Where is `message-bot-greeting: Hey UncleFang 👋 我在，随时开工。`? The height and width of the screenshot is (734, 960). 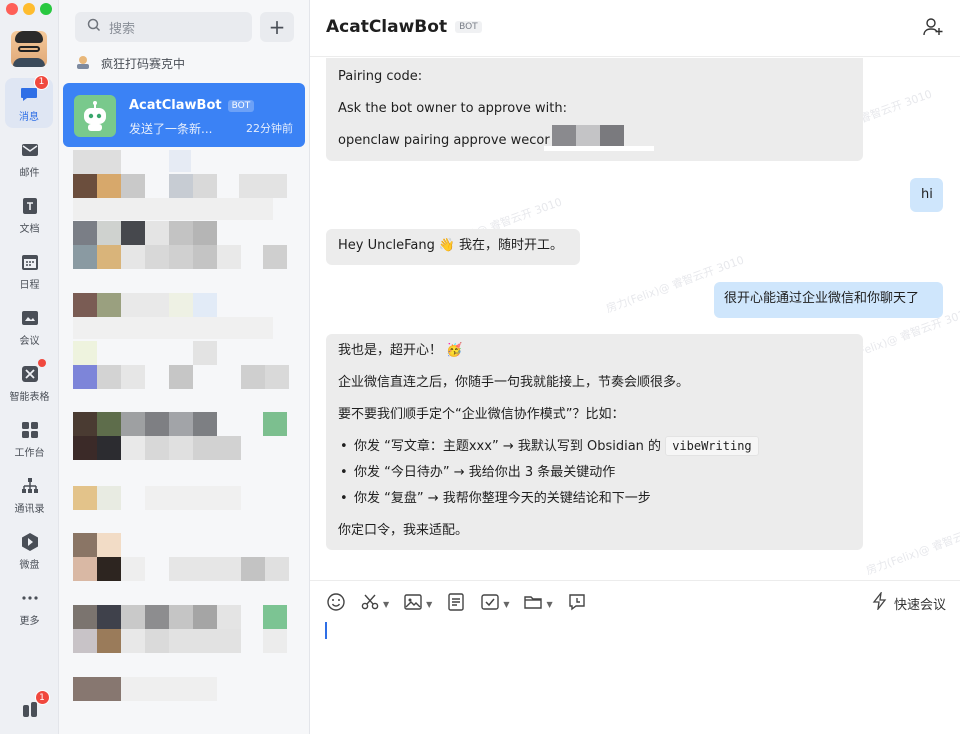
message-bot-greeting: Hey UncleFang 👋 我在，随时开工。 is located at coordinates (453, 247).